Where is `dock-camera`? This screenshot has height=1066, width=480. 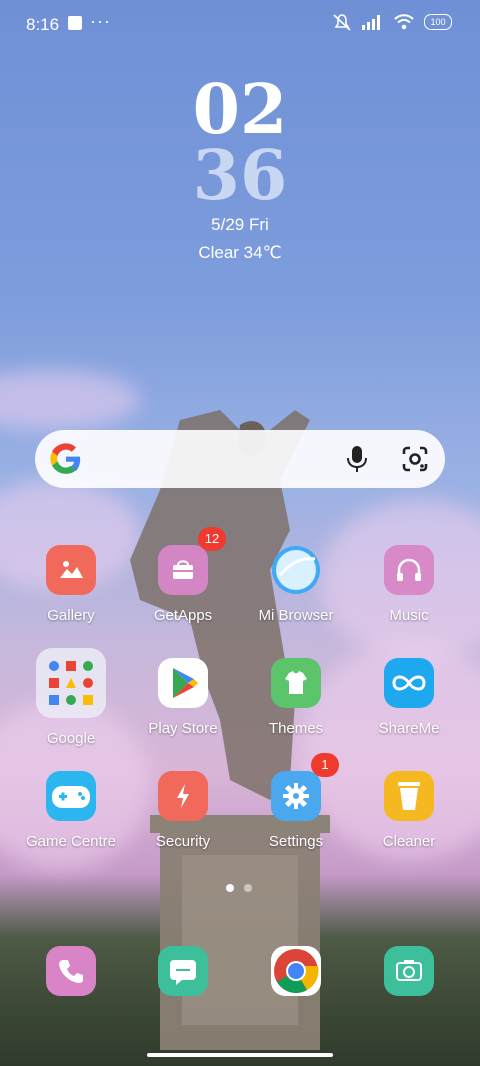
dock-camera is located at coordinates (409, 971).